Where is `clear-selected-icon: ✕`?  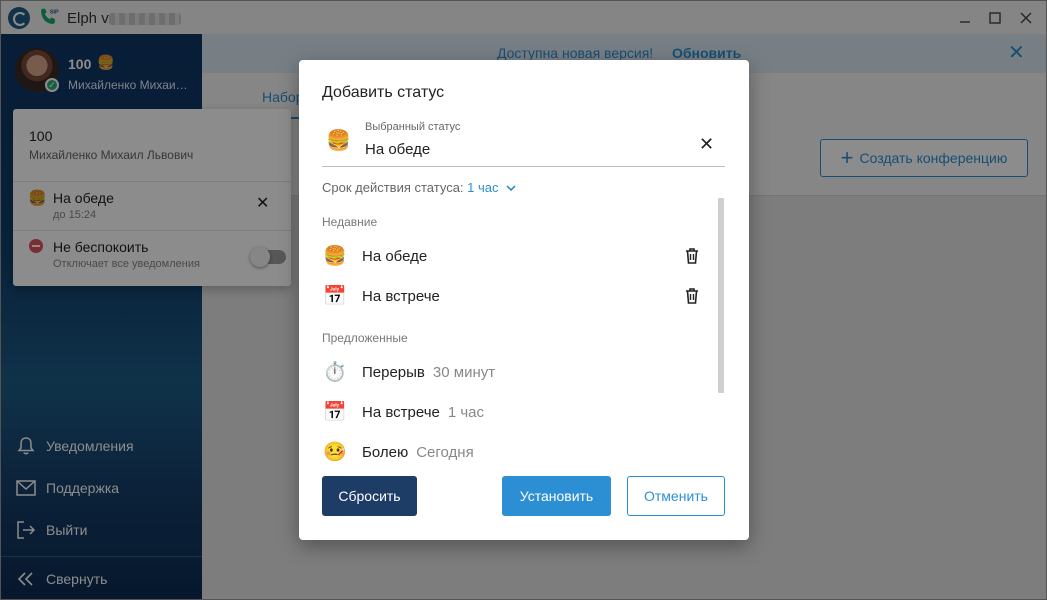
clear-selected-icon: ✕ is located at coordinates (706, 144).